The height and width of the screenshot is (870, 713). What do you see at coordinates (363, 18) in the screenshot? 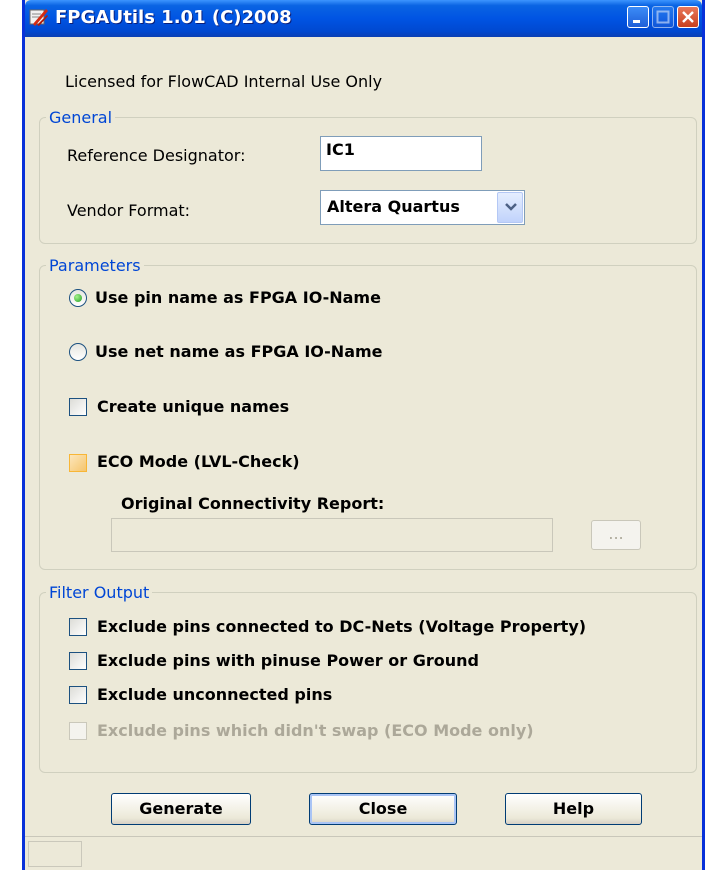
I see `title-bar: FPGAUtils 1.01 (C)2008` at bounding box center [363, 18].